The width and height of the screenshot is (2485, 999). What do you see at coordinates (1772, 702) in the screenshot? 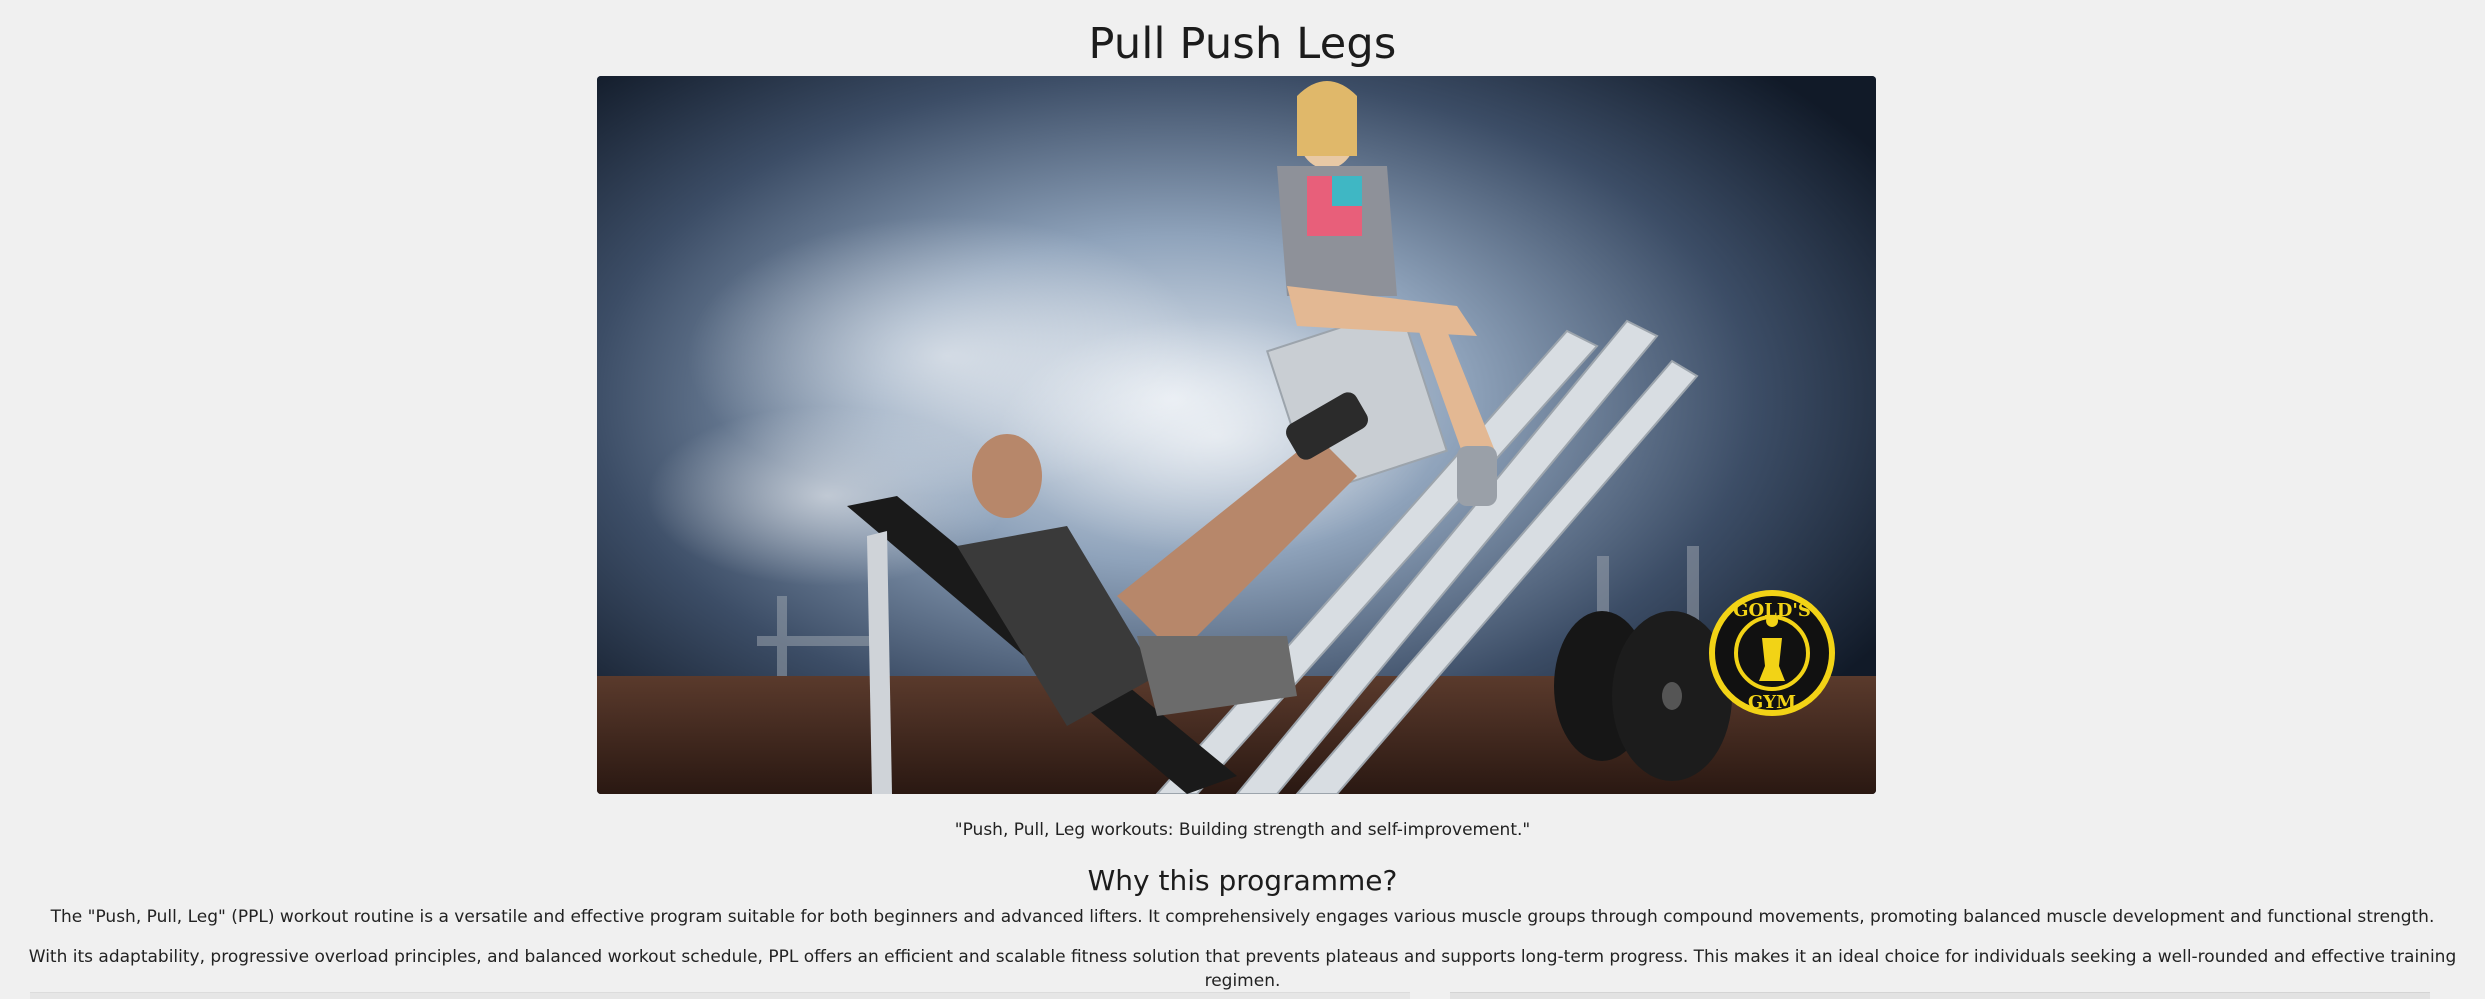
I see `svg-text: GYM` at bounding box center [1772, 702].